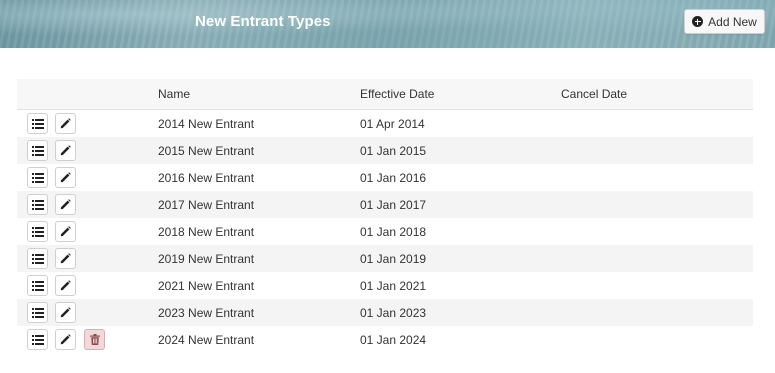 Image resolution: width=775 pixels, height=373 pixels. Describe the element at coordinates (206, 151) in the screenshot. I see `cell-name: 2015 New Entrant` at that location.